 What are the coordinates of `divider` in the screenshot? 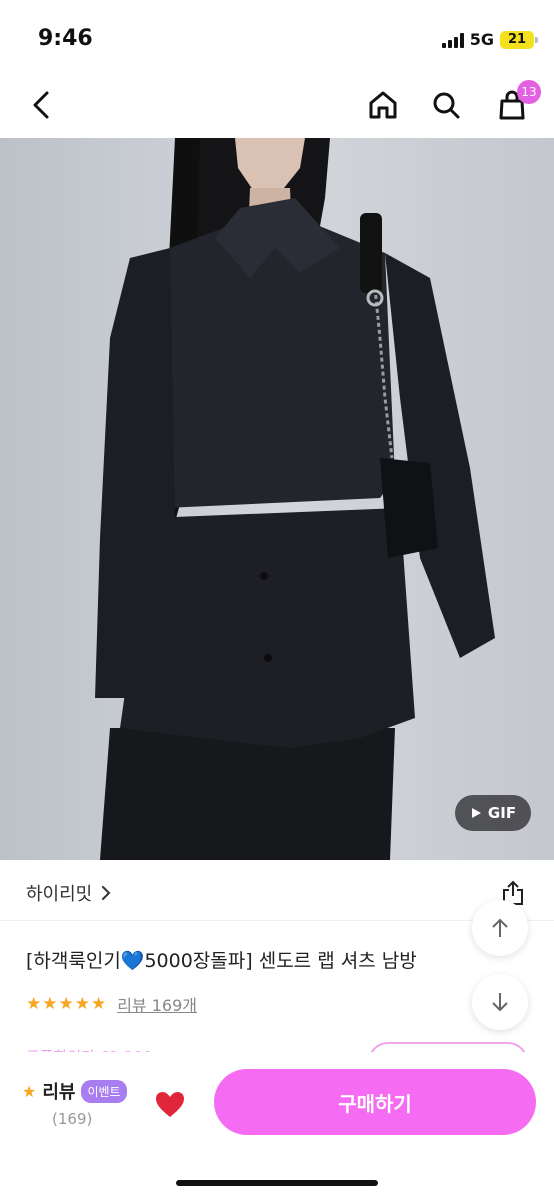 It's located at (277, 920).